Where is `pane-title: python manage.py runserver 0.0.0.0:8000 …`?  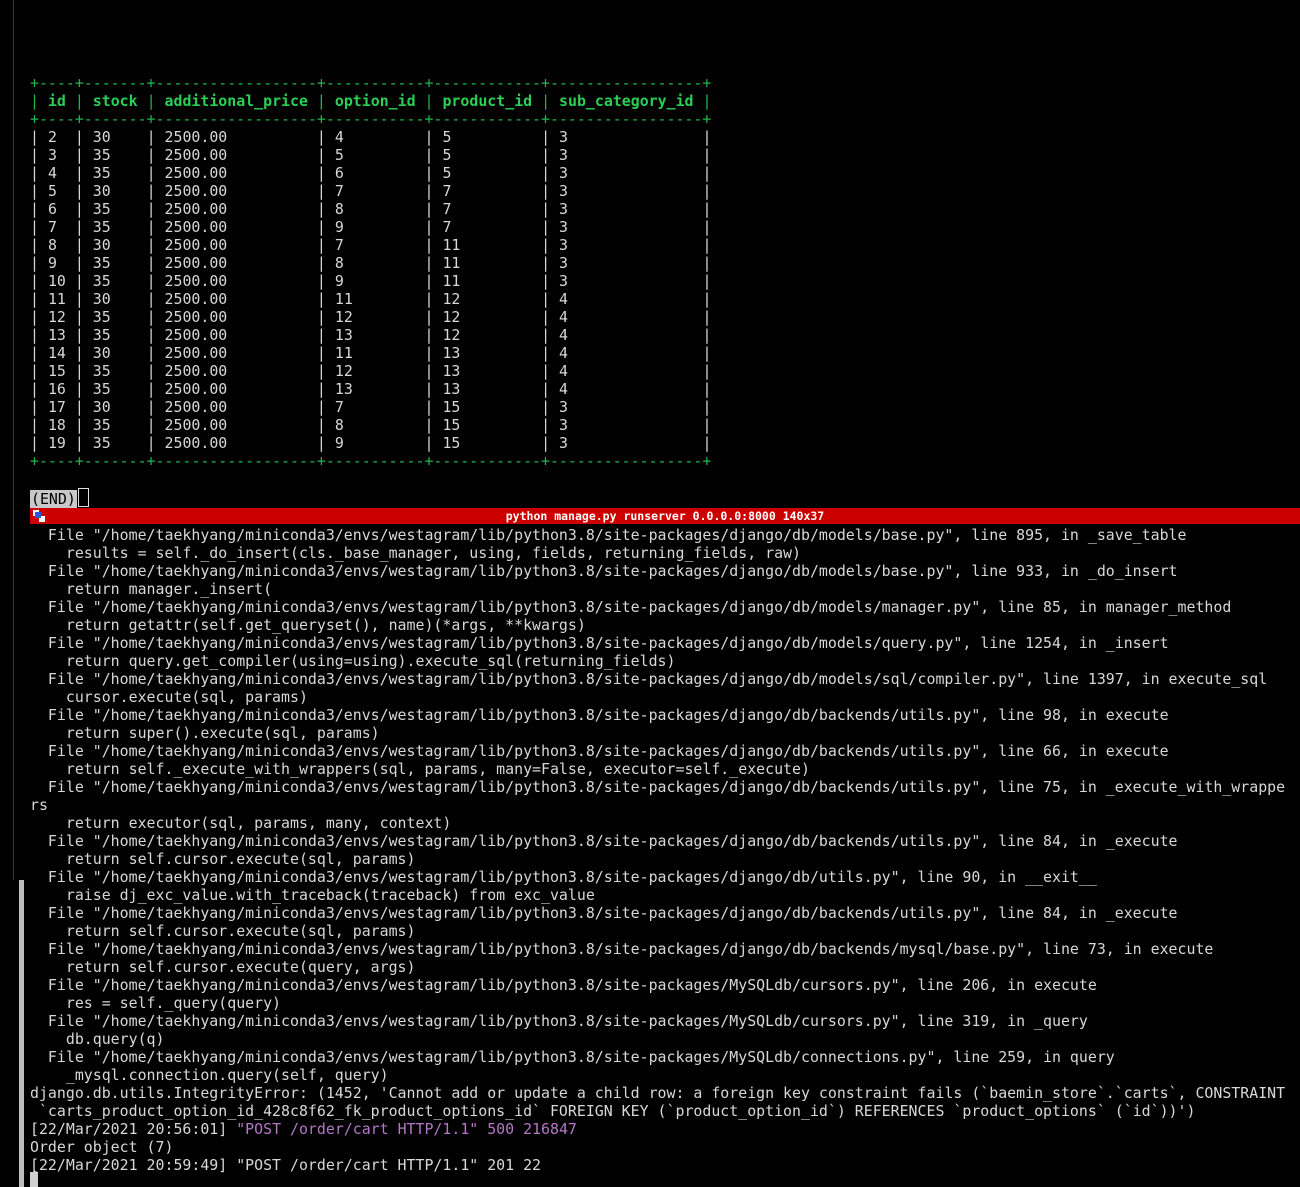
pane-title: python manage.py runserver 0.0.0.0:8000 … is located at coordinates (665, 516).